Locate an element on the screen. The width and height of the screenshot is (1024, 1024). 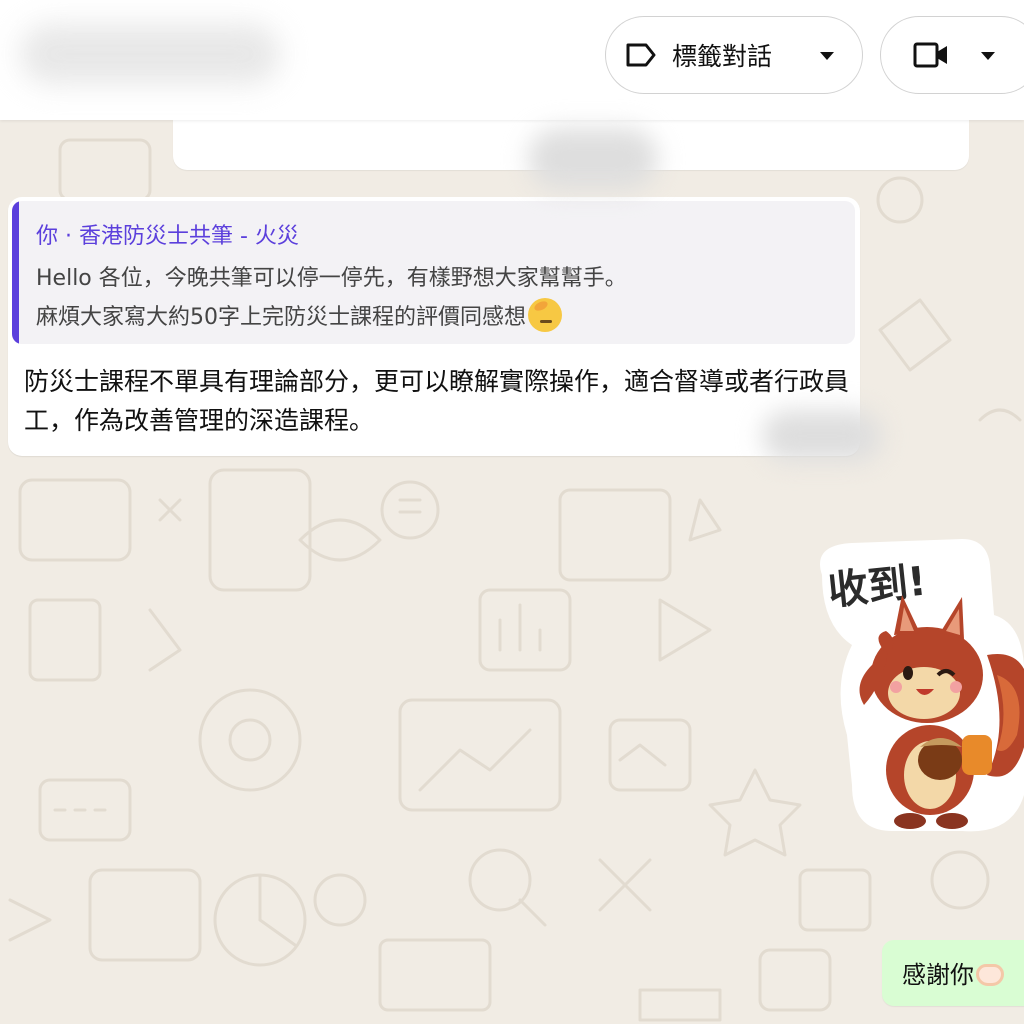
quoted-message-line: Hello 各位，今晚共筆可以停一停先，有樣野想大家幫幫手。 is located at coordinates (331, 278).